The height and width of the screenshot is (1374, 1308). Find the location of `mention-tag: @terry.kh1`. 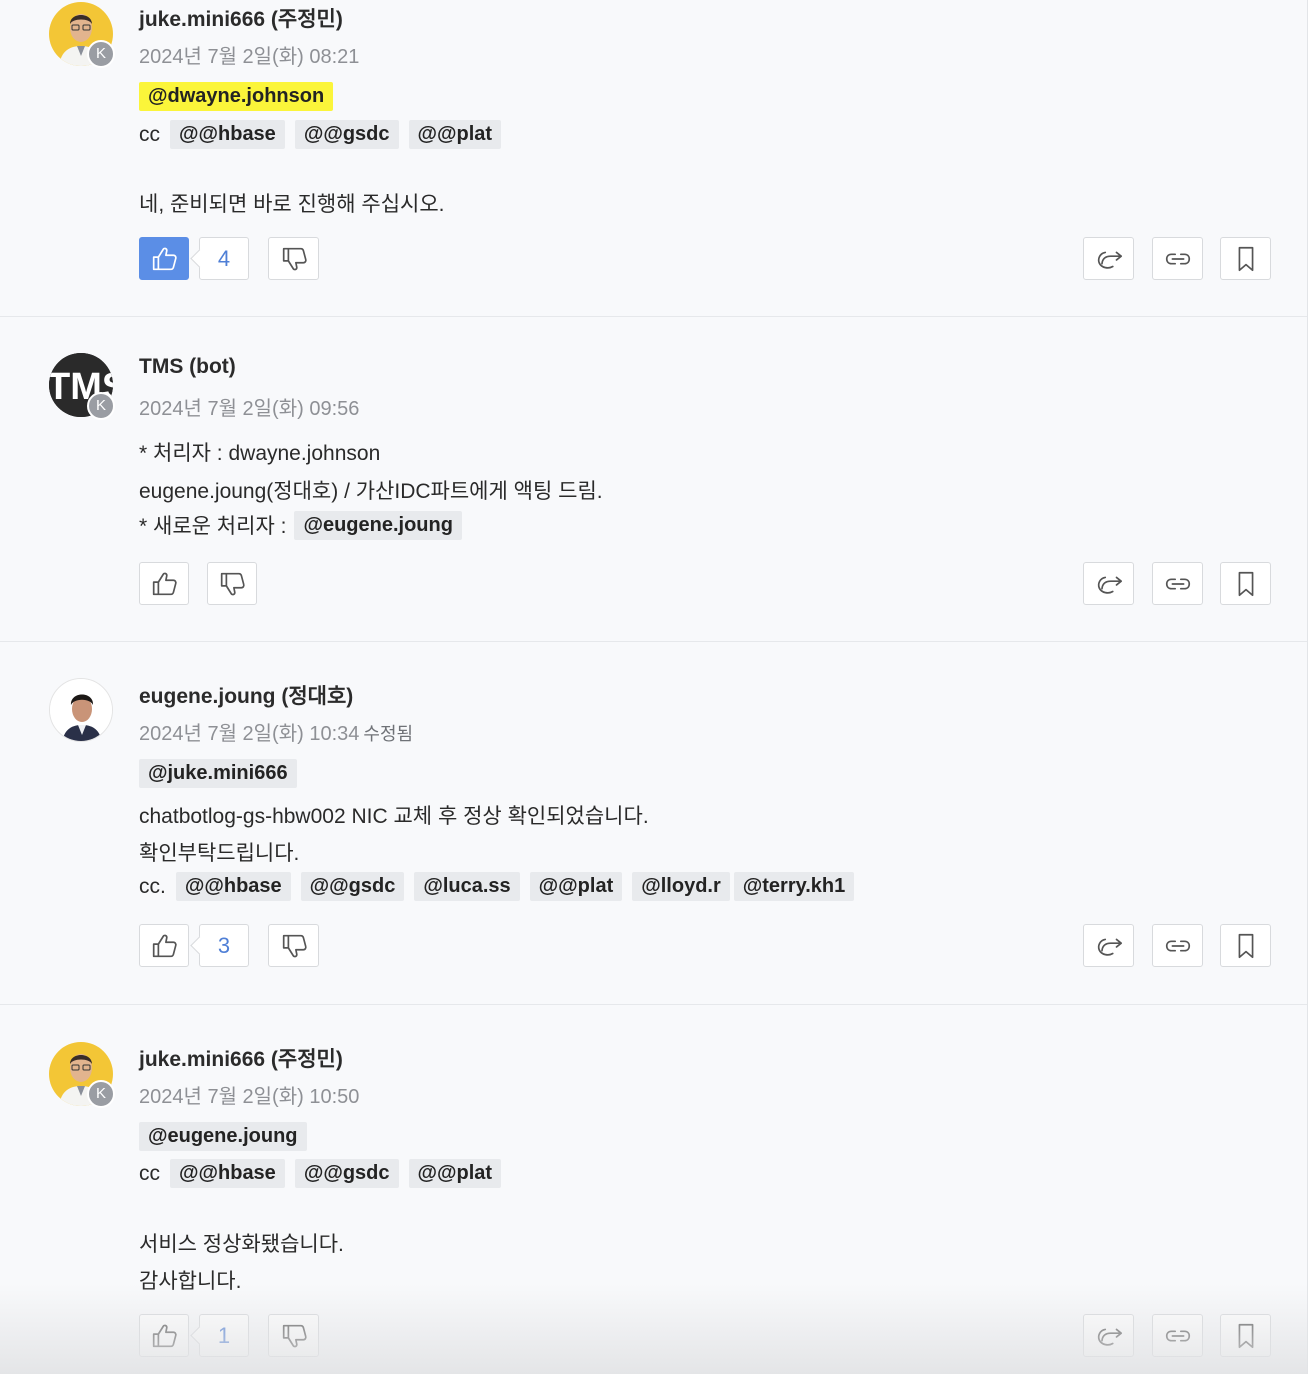

mention-tag: @terry.kh1 is located at coordinates (794, 886).